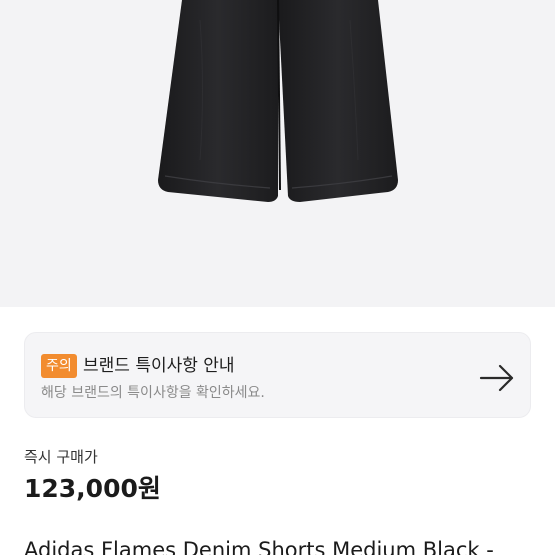 This screenshot has height=555, width=555. What do you see at coordinates (497, 378) in the screenshot?
I see `arrow-right-icon` at bounding box center [497, 378].